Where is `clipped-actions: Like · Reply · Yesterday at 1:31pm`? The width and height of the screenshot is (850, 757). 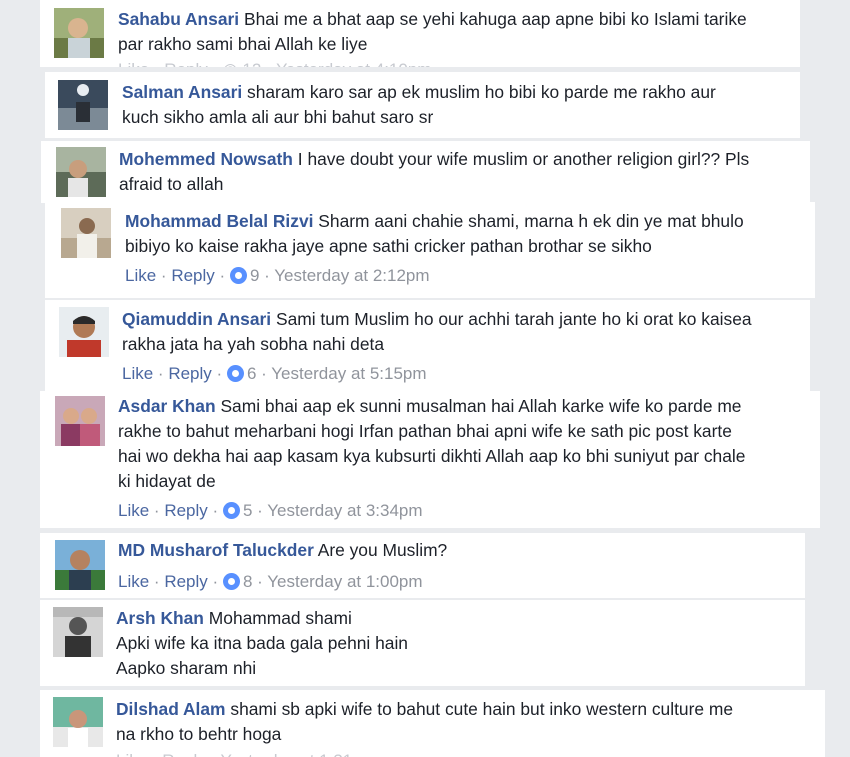 clipped-actions: Like · Reply · Yesterday at 1:31pm is located at coordinates (266, 754).